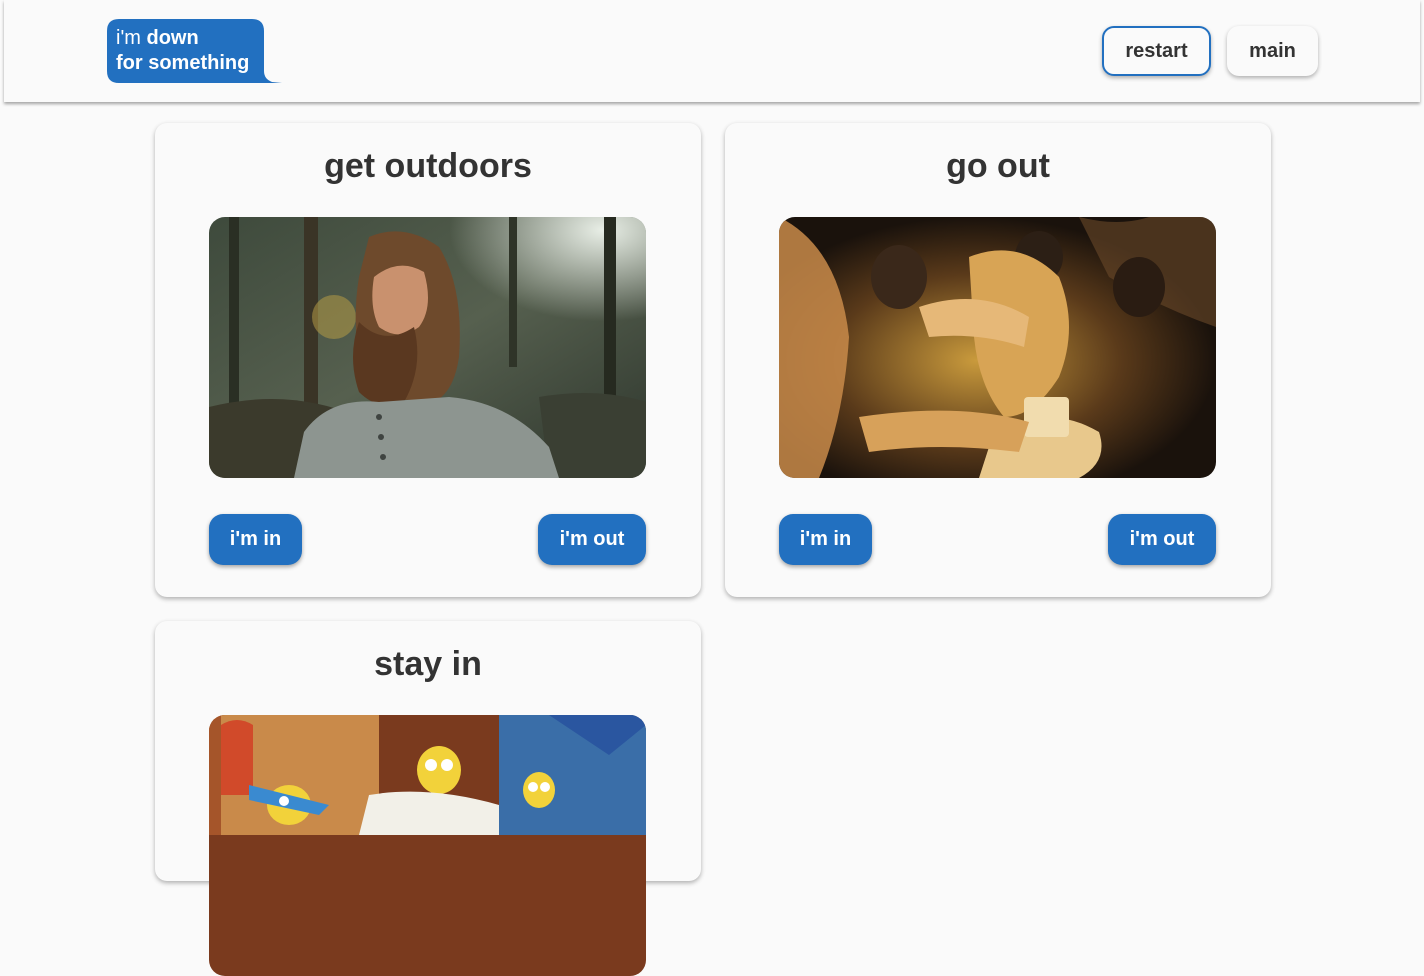 The height and width of the screenshot is (976, 1424). Describe the element at coordinates (427, 845) in the screenshot. I see `cartoon-family-couch-image` at that location.